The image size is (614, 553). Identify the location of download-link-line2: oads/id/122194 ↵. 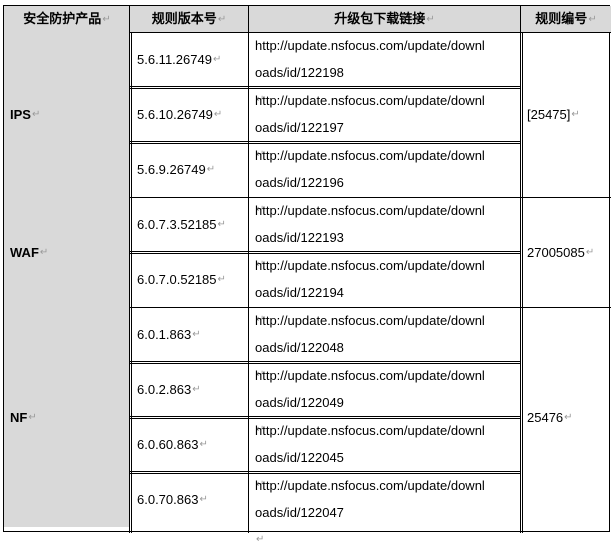
(388, 302).